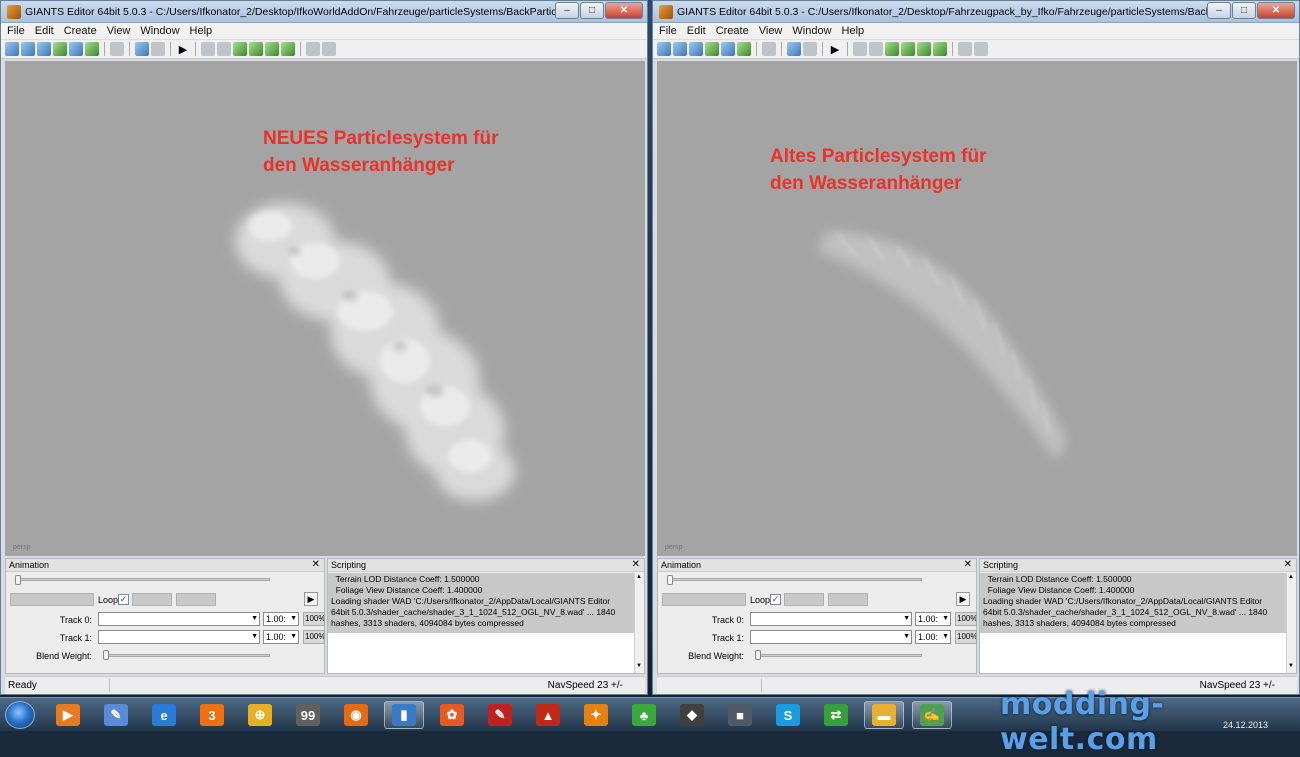  Describe the element at coordinates (1245, 725) in the screenshot. I see `system-clock-date: 24.12.2013` at that location.